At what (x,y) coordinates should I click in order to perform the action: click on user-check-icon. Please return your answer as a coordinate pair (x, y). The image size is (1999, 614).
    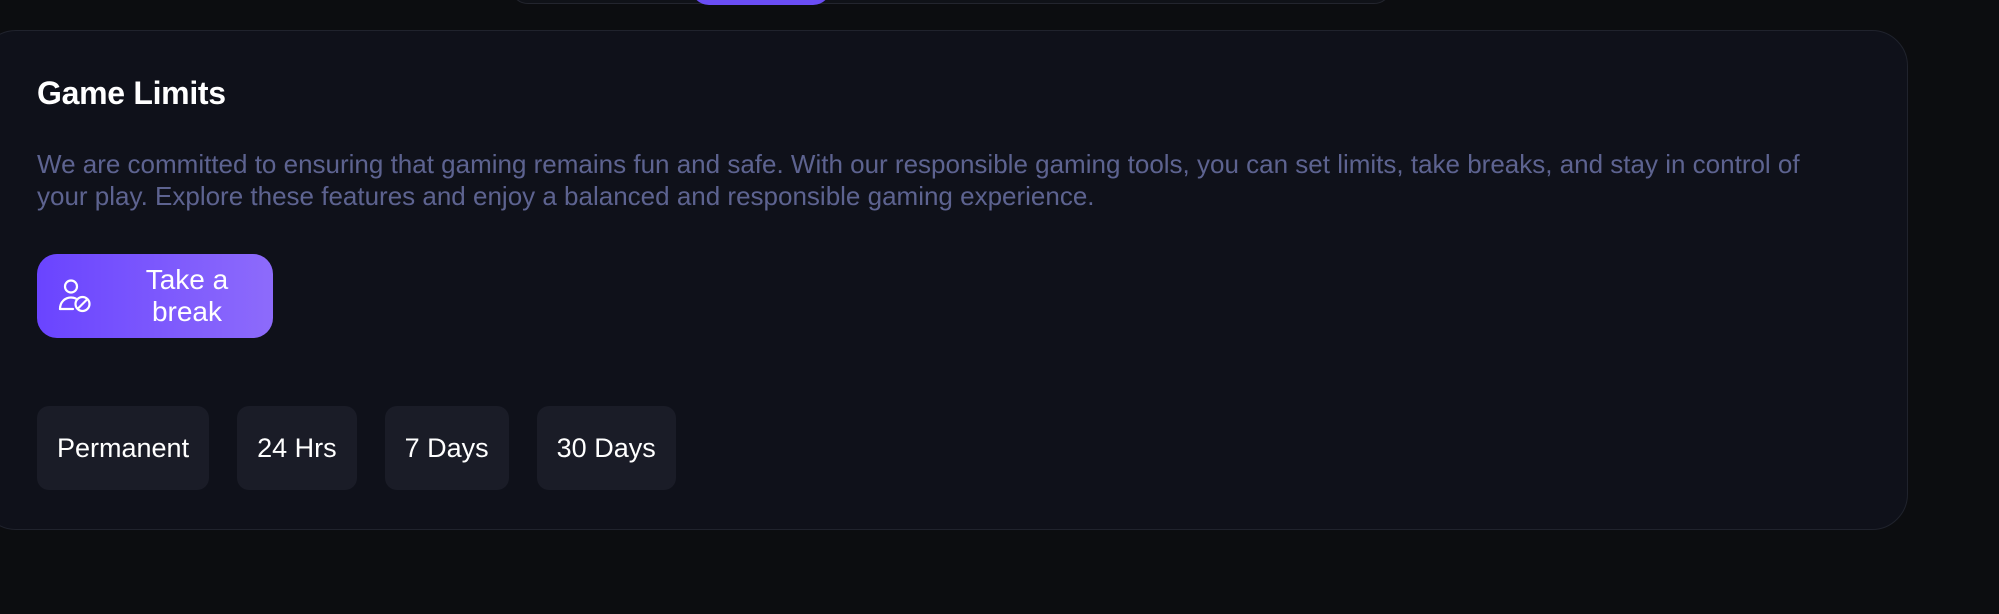
    Looking at the image, I should click on (75, 296).